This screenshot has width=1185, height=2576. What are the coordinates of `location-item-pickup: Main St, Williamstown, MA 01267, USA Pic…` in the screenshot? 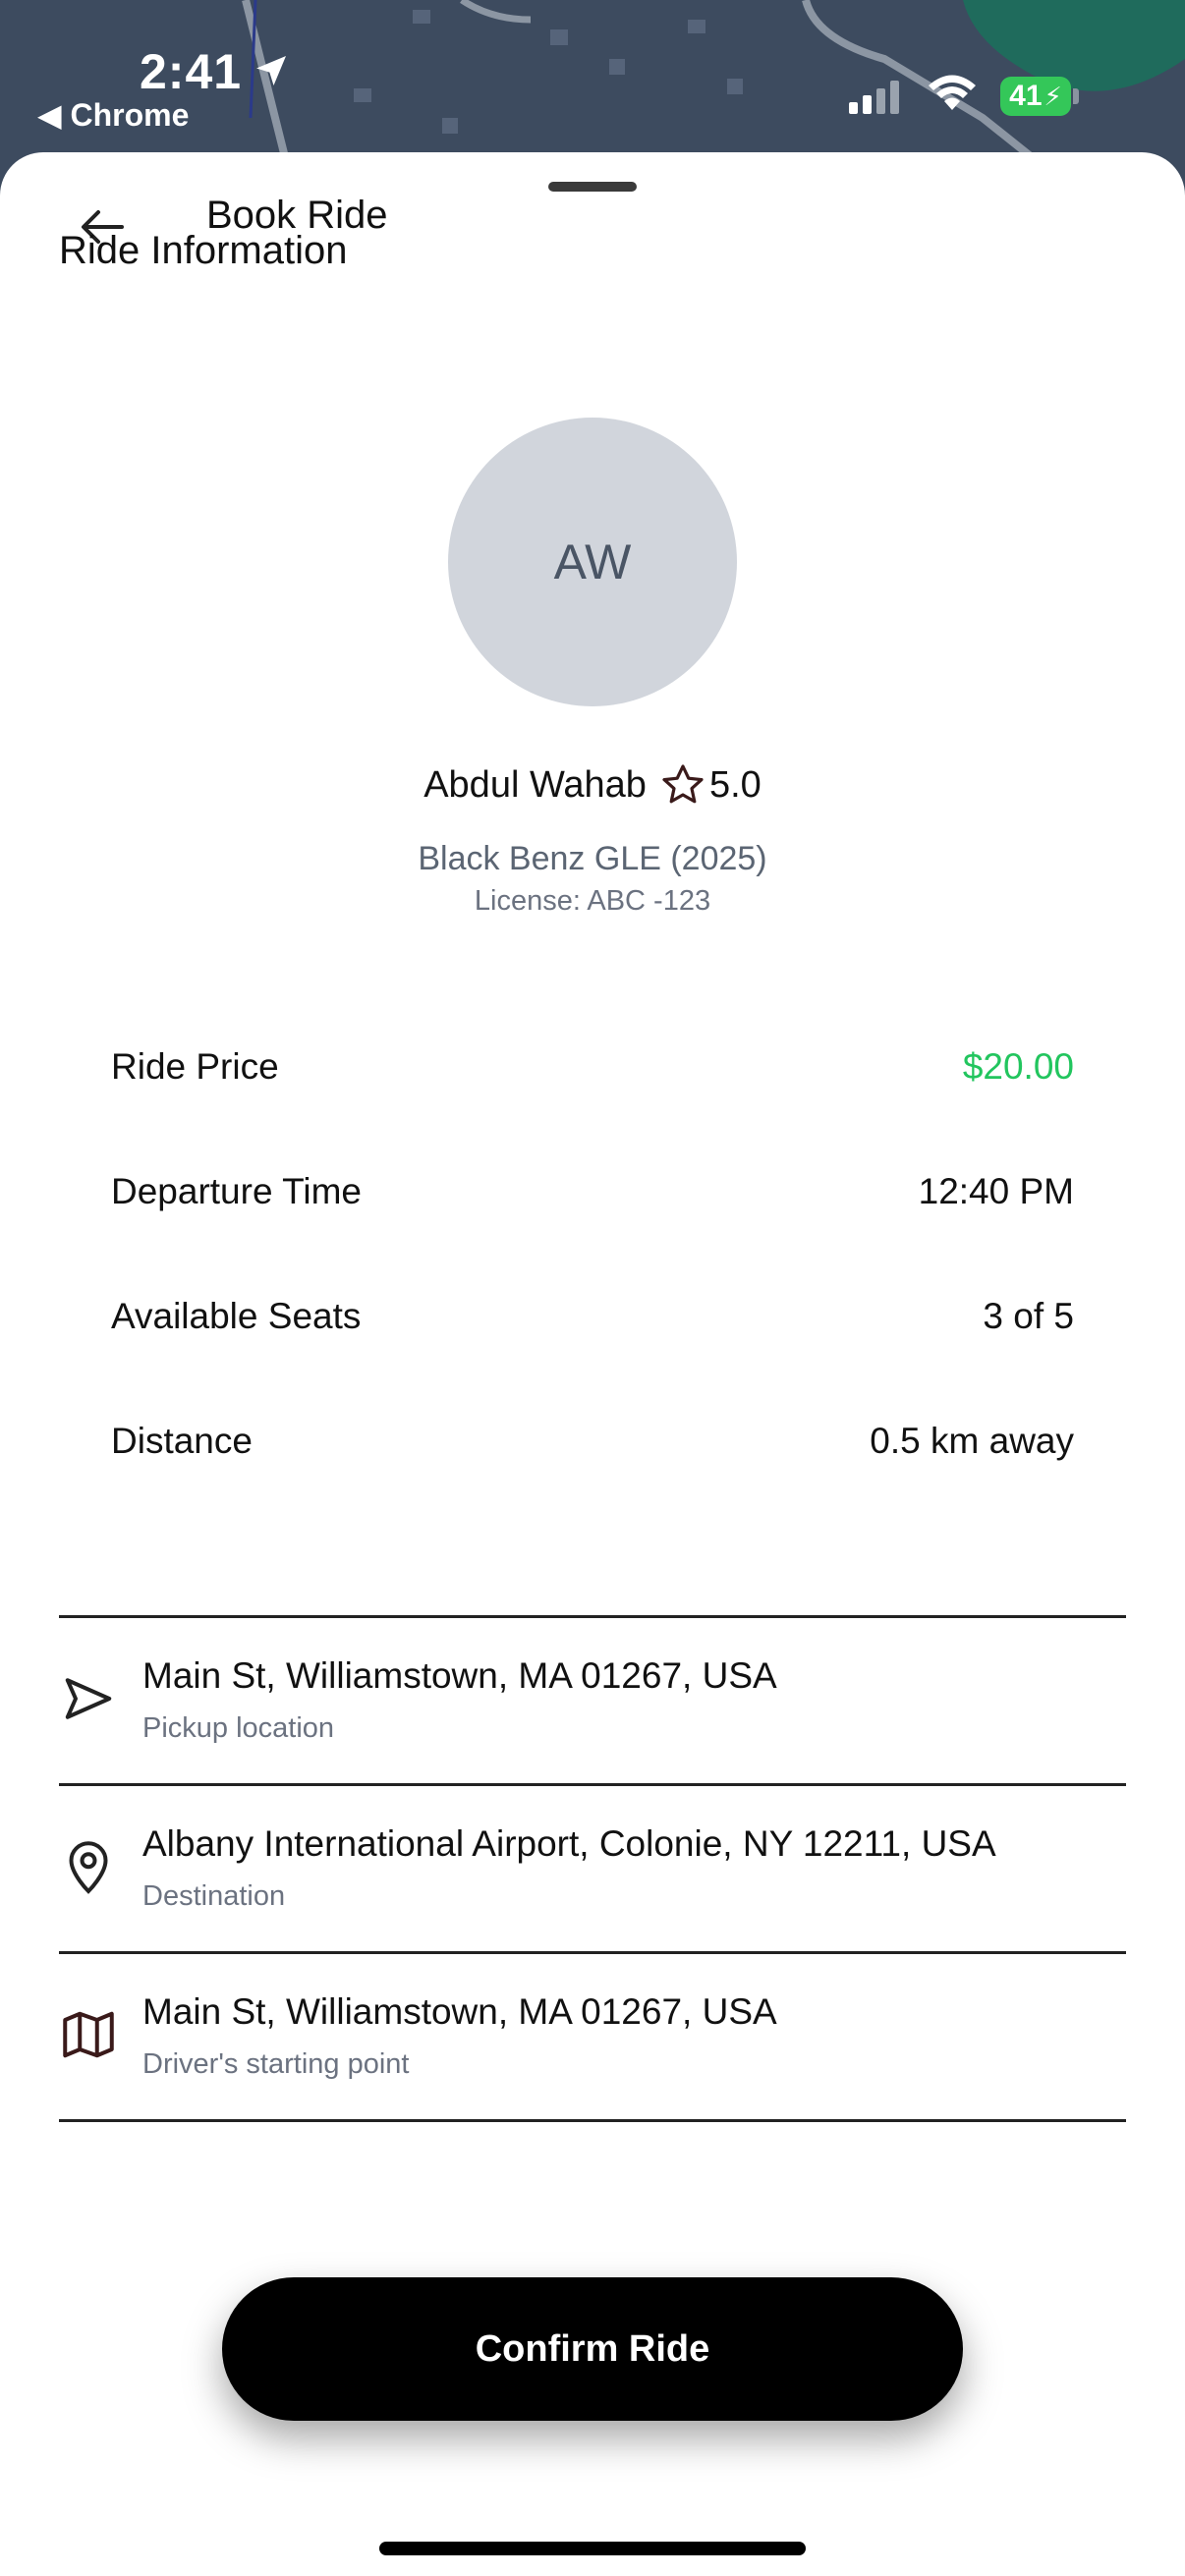 It's located at (592, 1700).